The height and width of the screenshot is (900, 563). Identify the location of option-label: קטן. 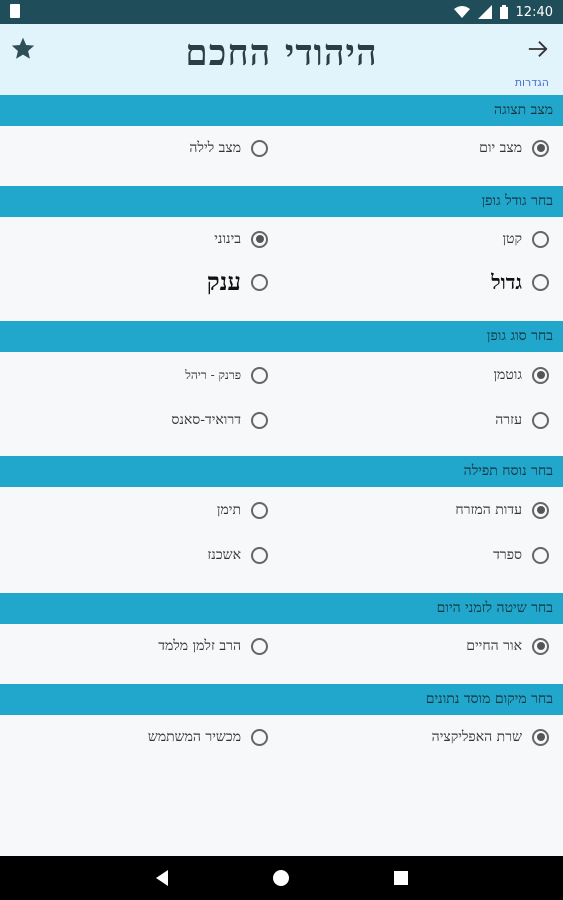
(512, 238).